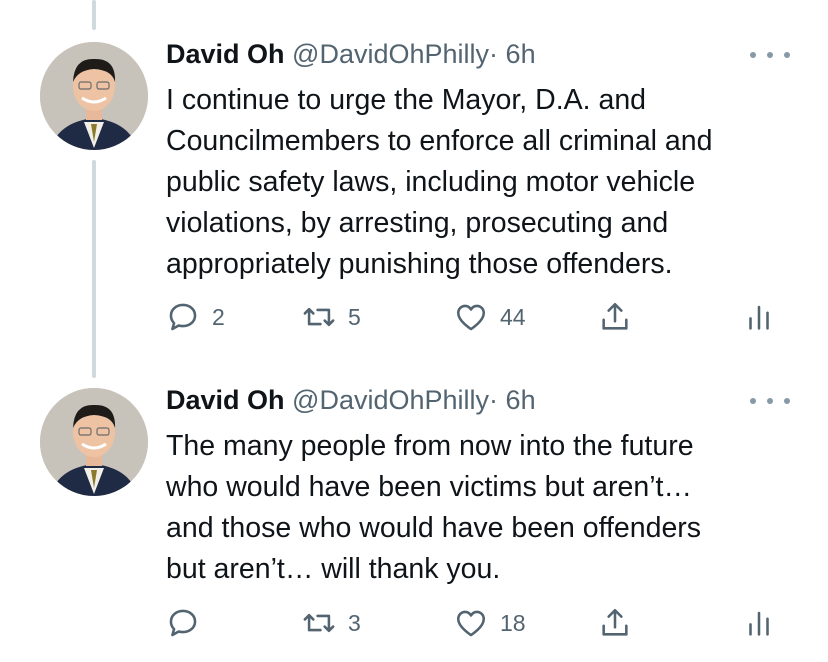 This screenshot has width=828, height=662. I want to click on retweet-button: 5, so click(331, 317).